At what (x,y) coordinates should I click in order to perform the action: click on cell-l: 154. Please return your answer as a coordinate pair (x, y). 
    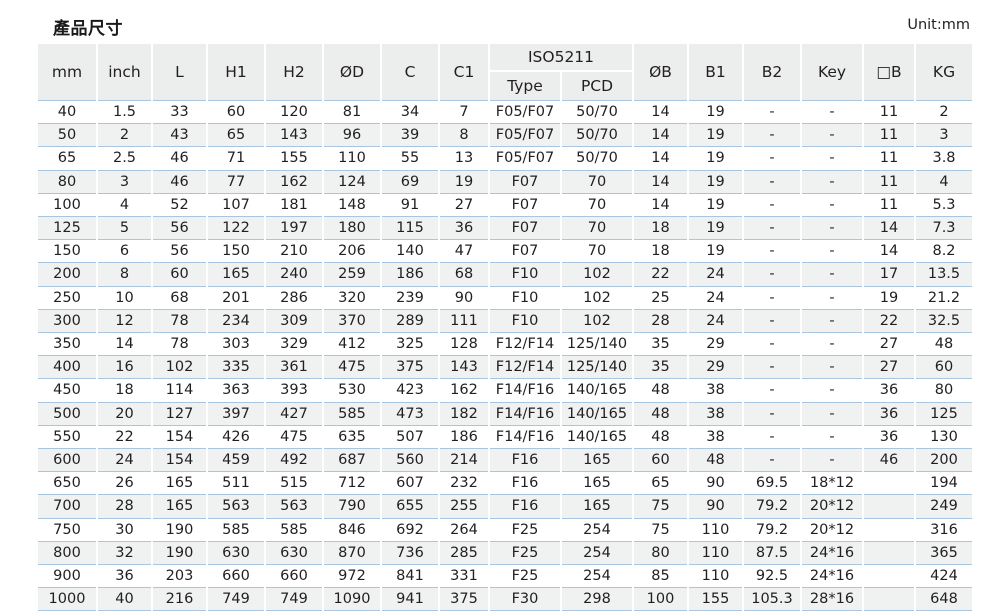
    Looking at the image, I should click on (180, 436).